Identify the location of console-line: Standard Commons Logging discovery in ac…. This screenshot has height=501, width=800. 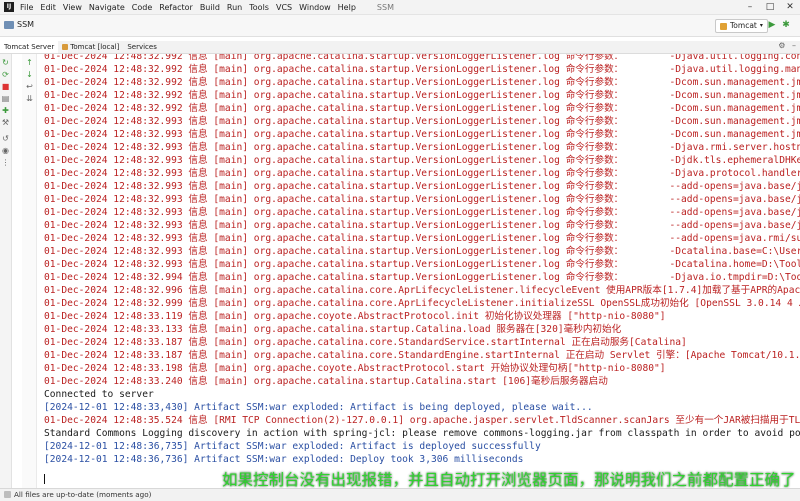
(422, 433).